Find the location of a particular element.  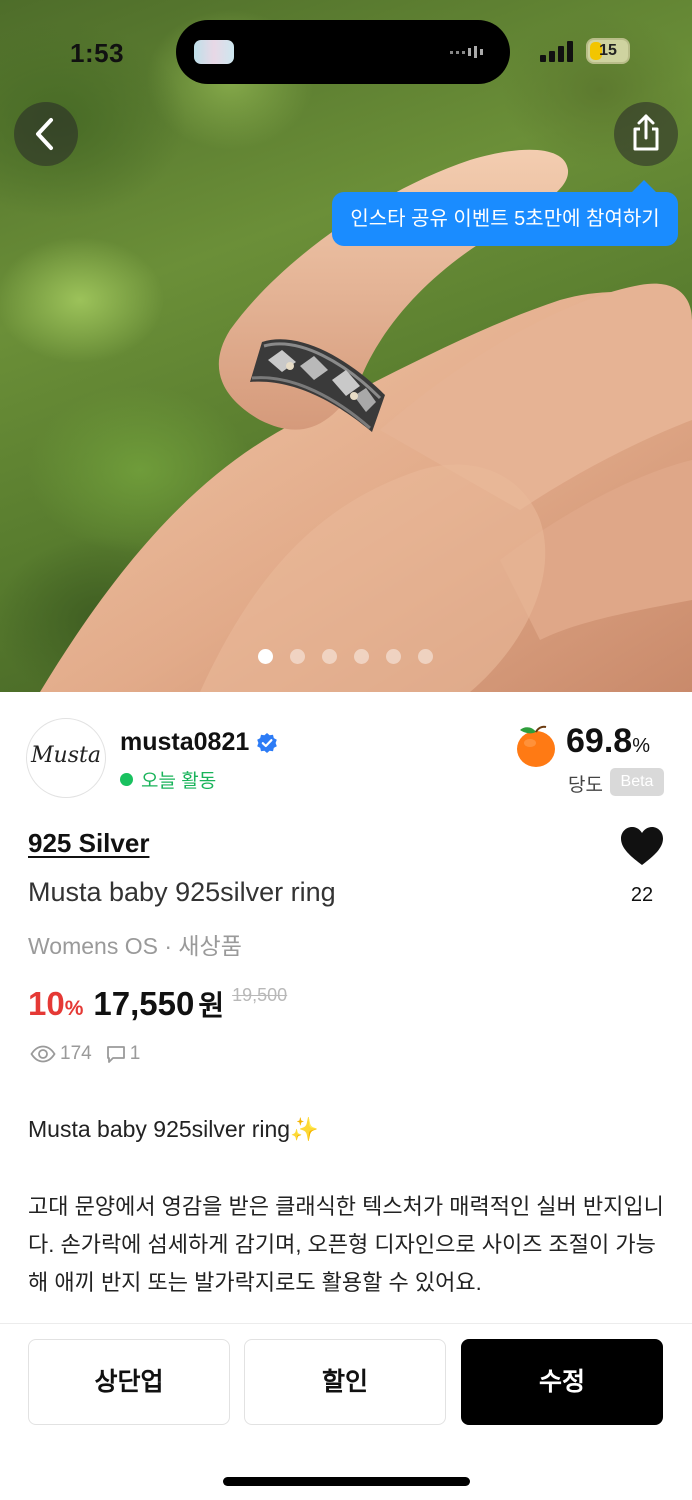

chevron-left-icon is located at coordinates (44, 134).